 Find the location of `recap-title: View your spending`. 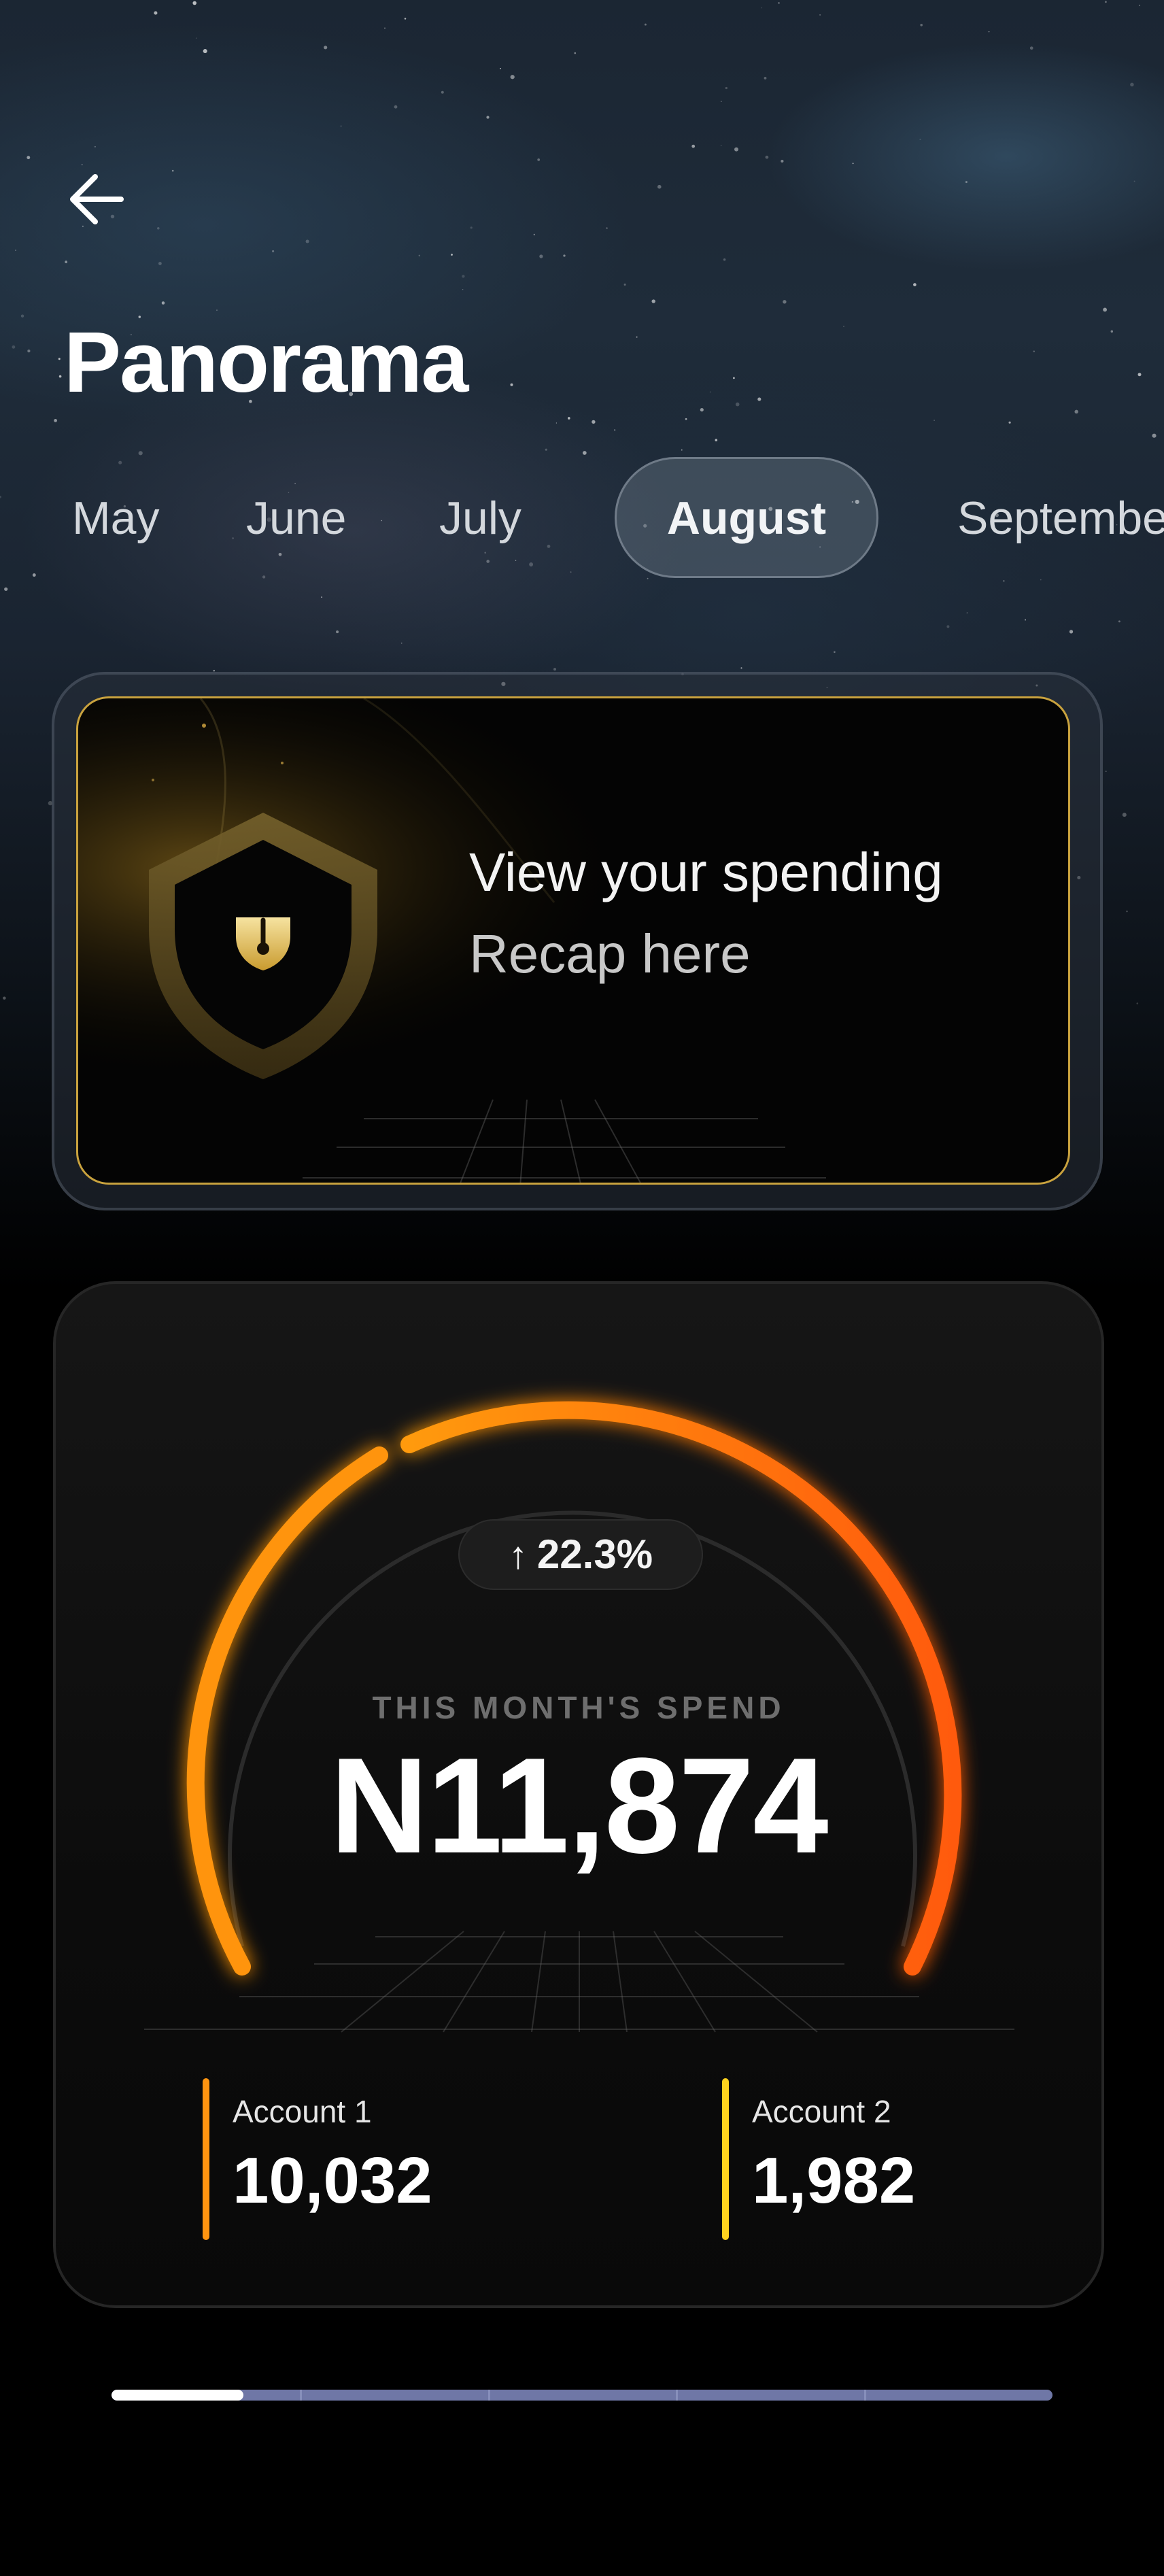

recap-title: View your spending is located at coordinates (706, 872).